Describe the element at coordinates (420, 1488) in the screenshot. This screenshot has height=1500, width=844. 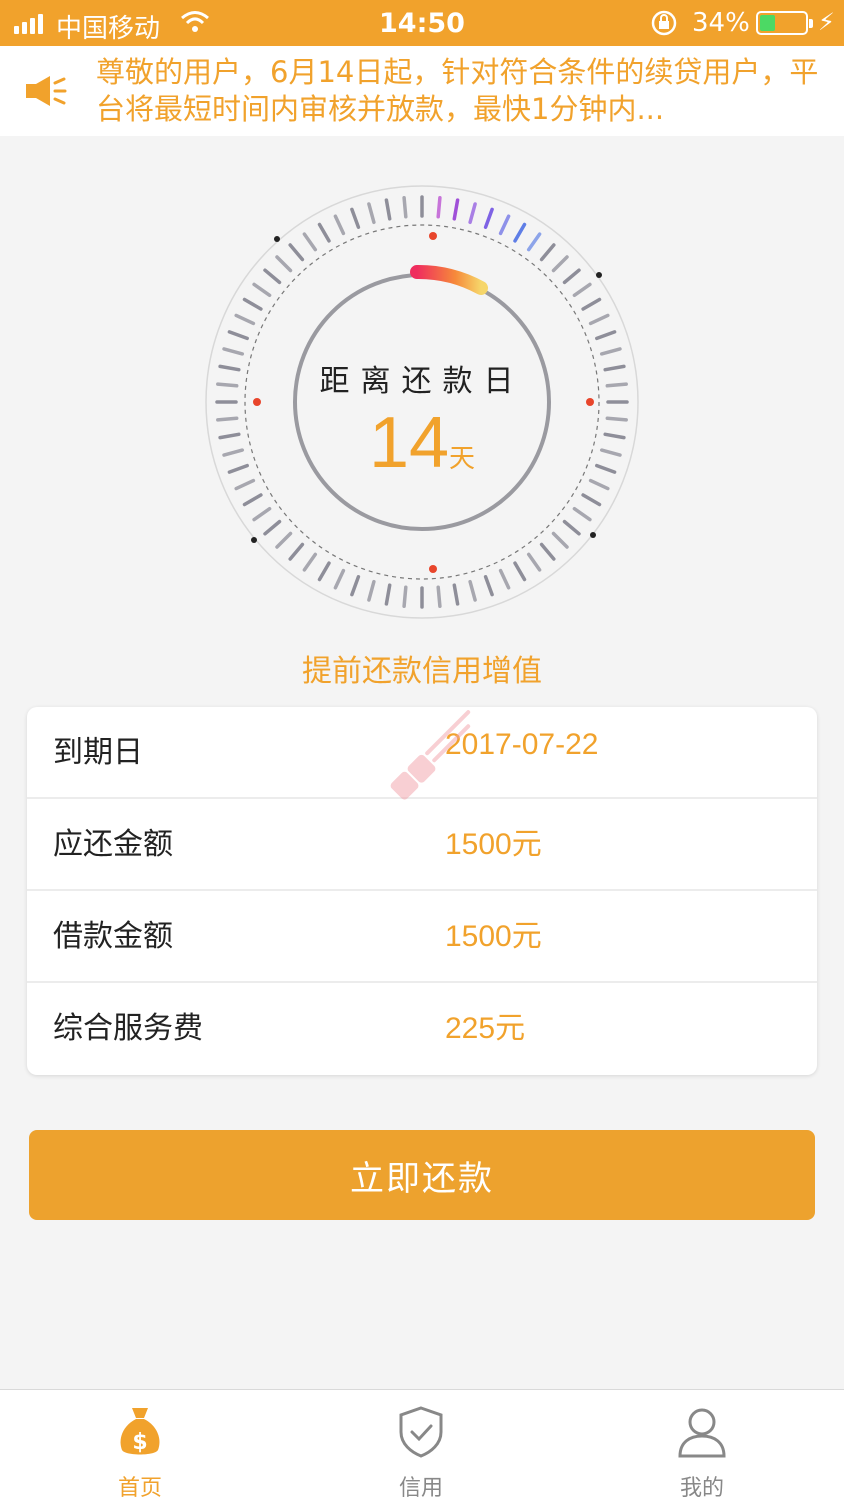
I see `tab-label: 信用` at that location.